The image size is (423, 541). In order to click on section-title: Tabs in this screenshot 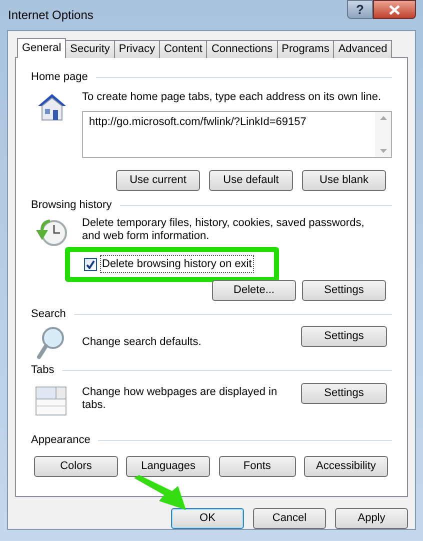, I will do `click(42, 370)`.